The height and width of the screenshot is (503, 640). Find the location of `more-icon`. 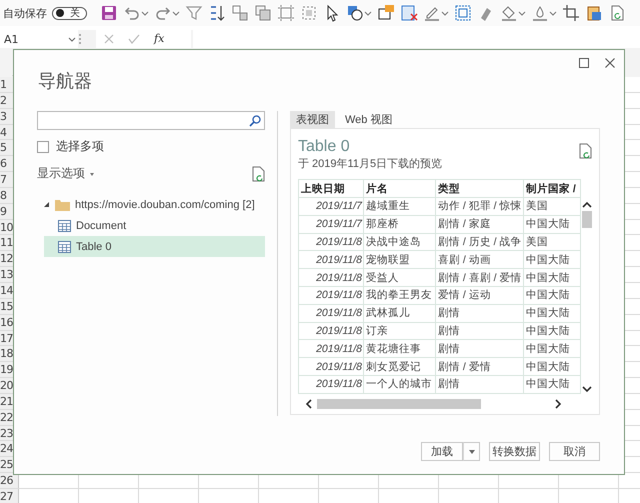

more-icon is located at coordinates (80, 39).